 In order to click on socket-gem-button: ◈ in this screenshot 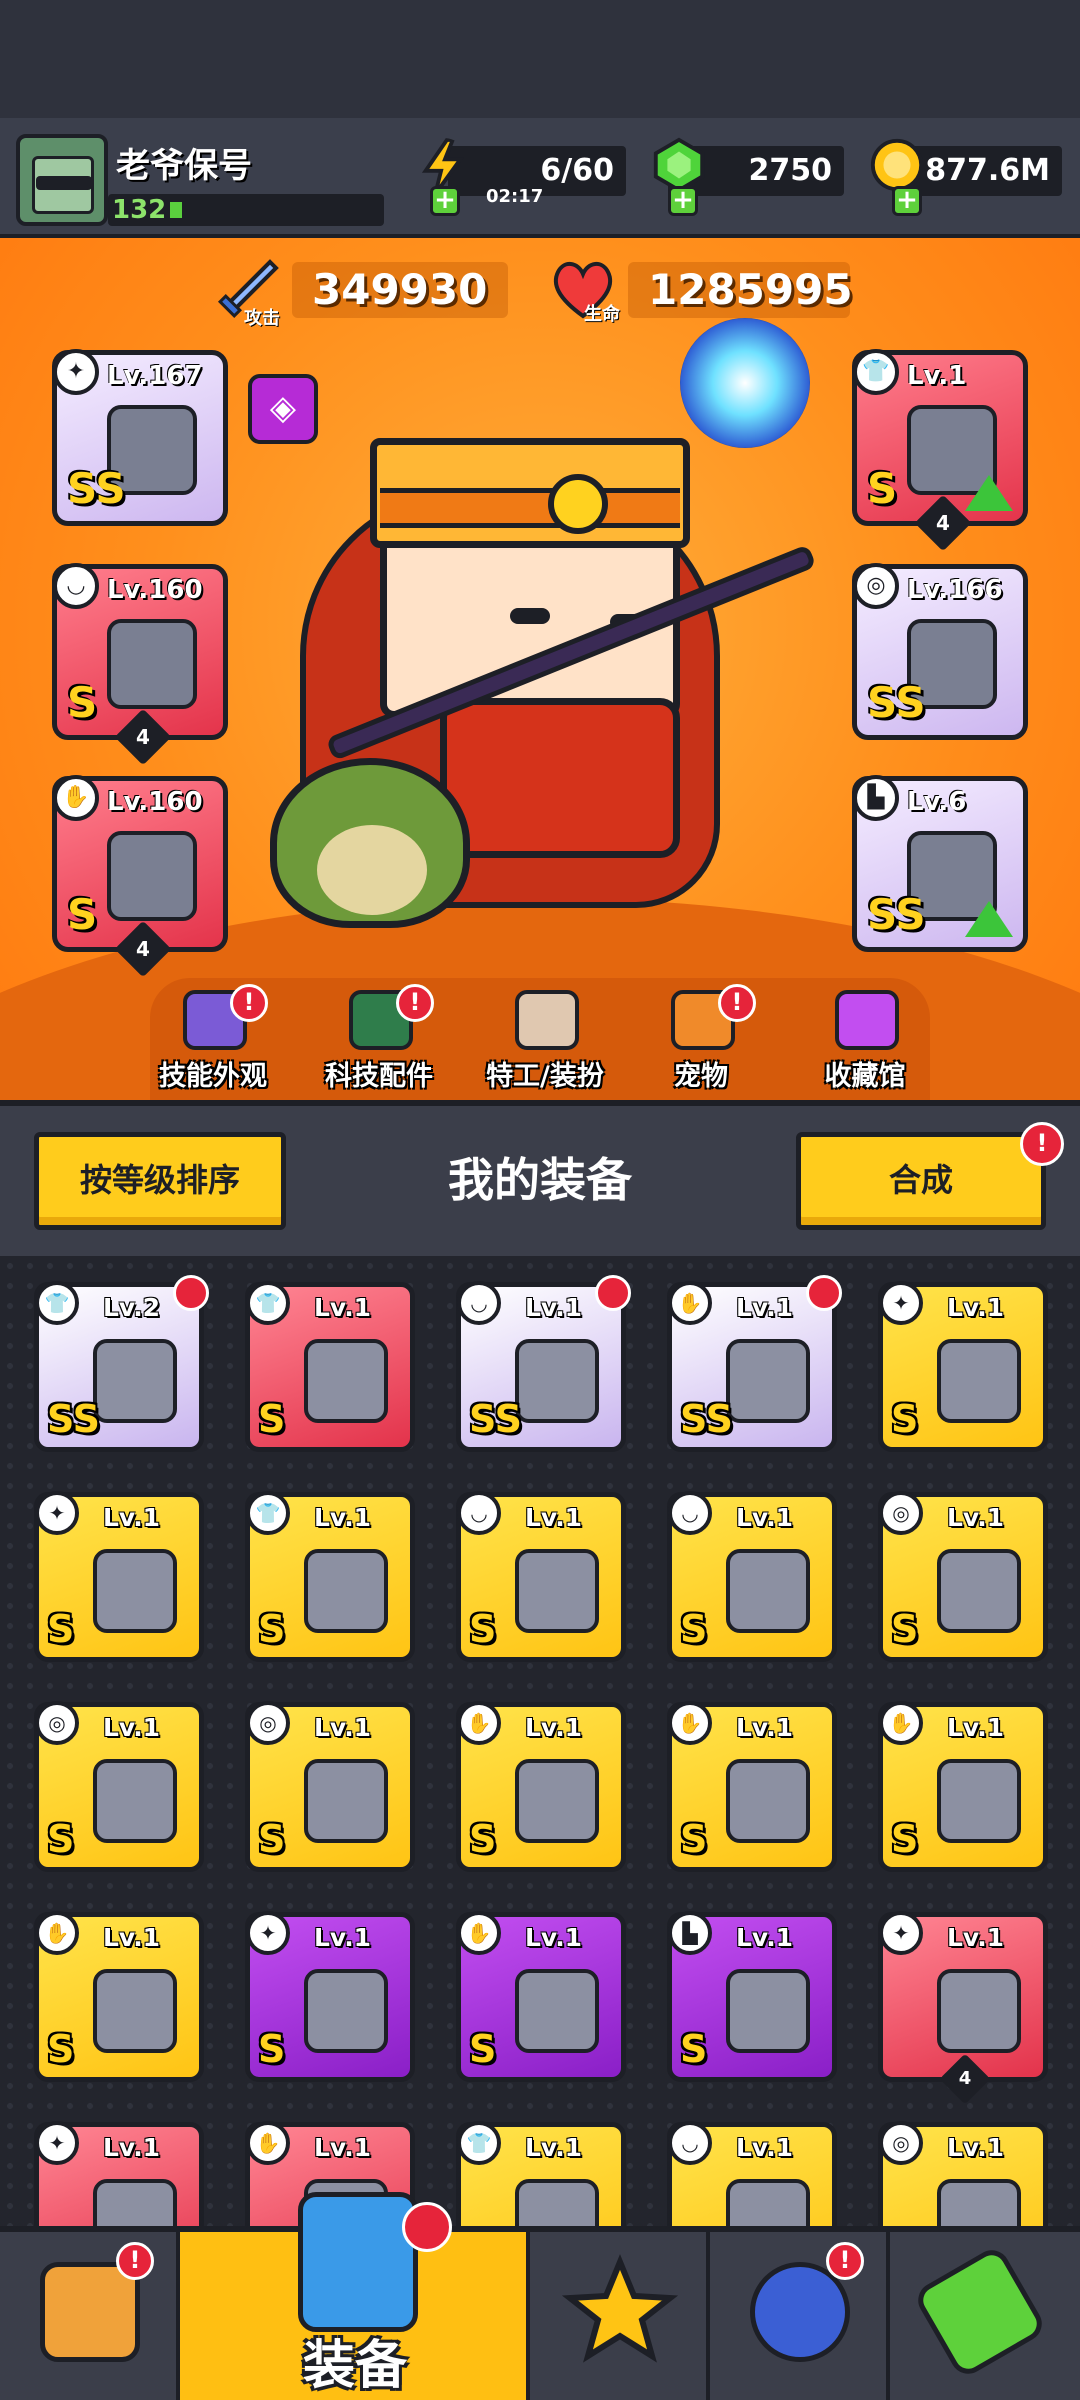, I will do `click(283, 409)`.